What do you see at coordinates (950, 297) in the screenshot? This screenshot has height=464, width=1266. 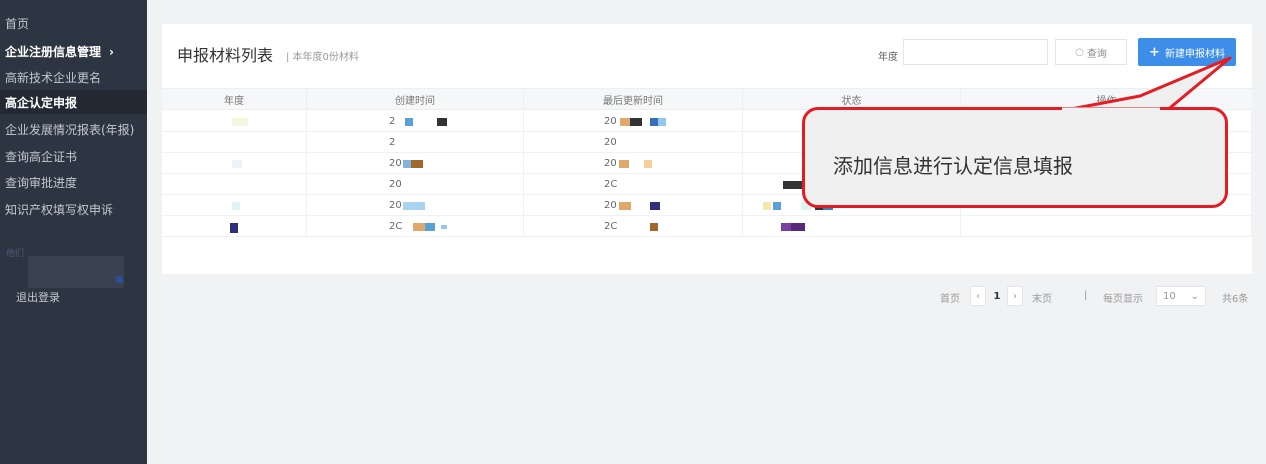 I see `pagination-first: 首页` at bounding box center [950, 297].